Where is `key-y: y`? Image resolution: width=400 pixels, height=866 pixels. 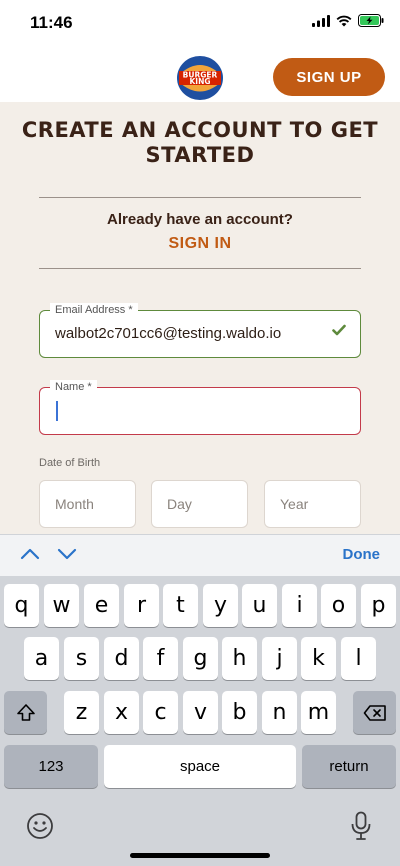 key-y: y is located at coordinates (220, 605).